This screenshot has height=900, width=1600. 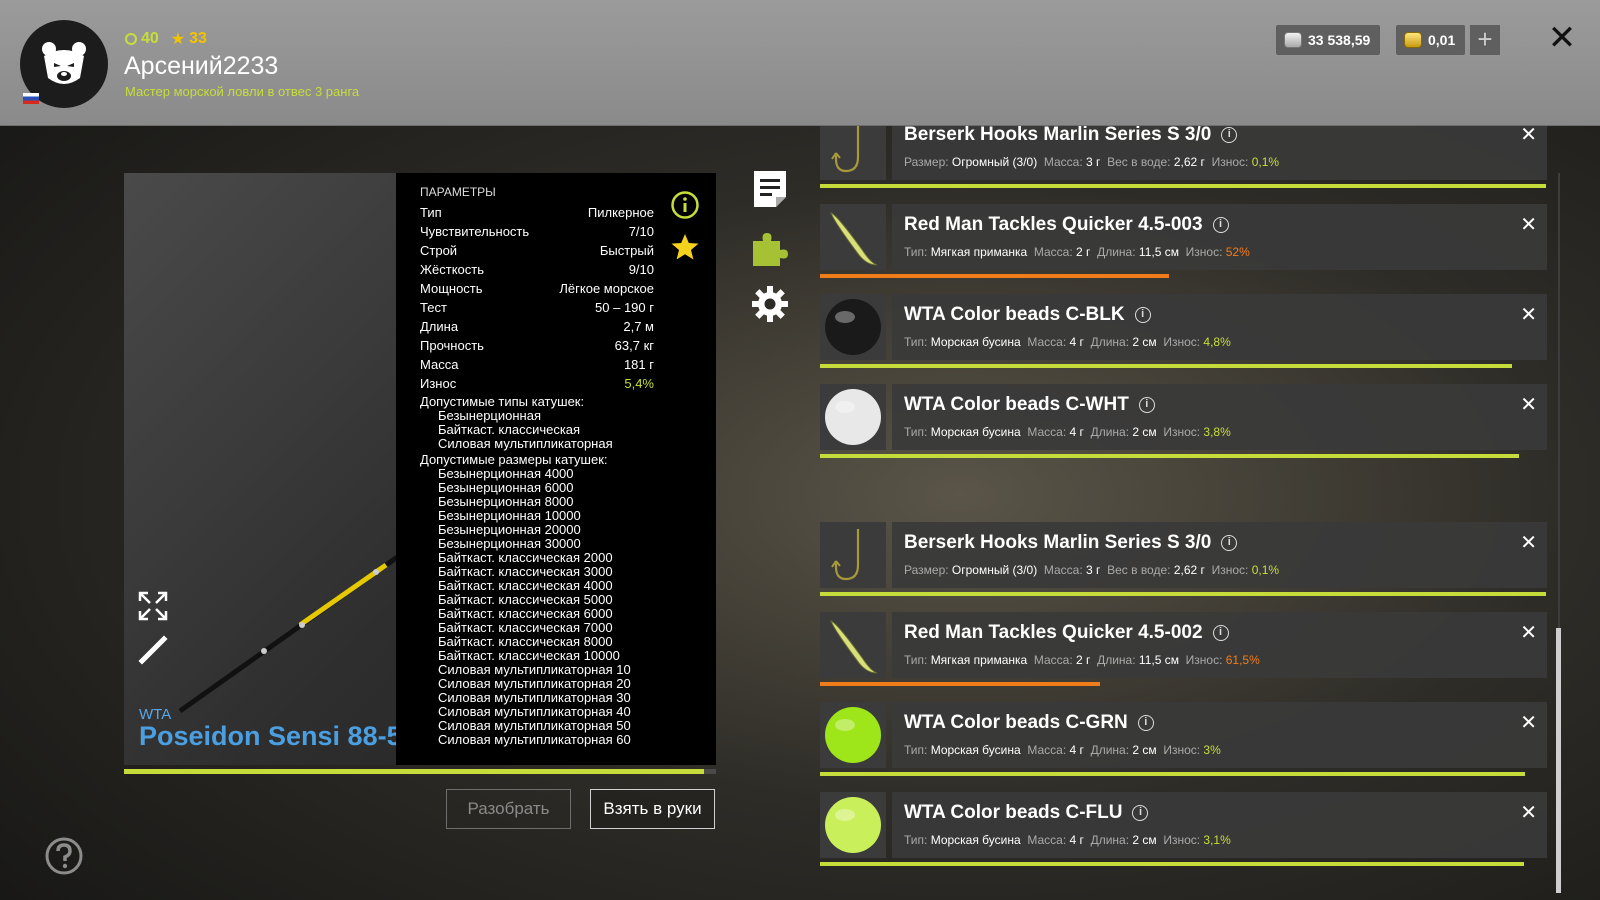 I want to click on disassemble-button: Разобрать, so click(x=508, y=809).